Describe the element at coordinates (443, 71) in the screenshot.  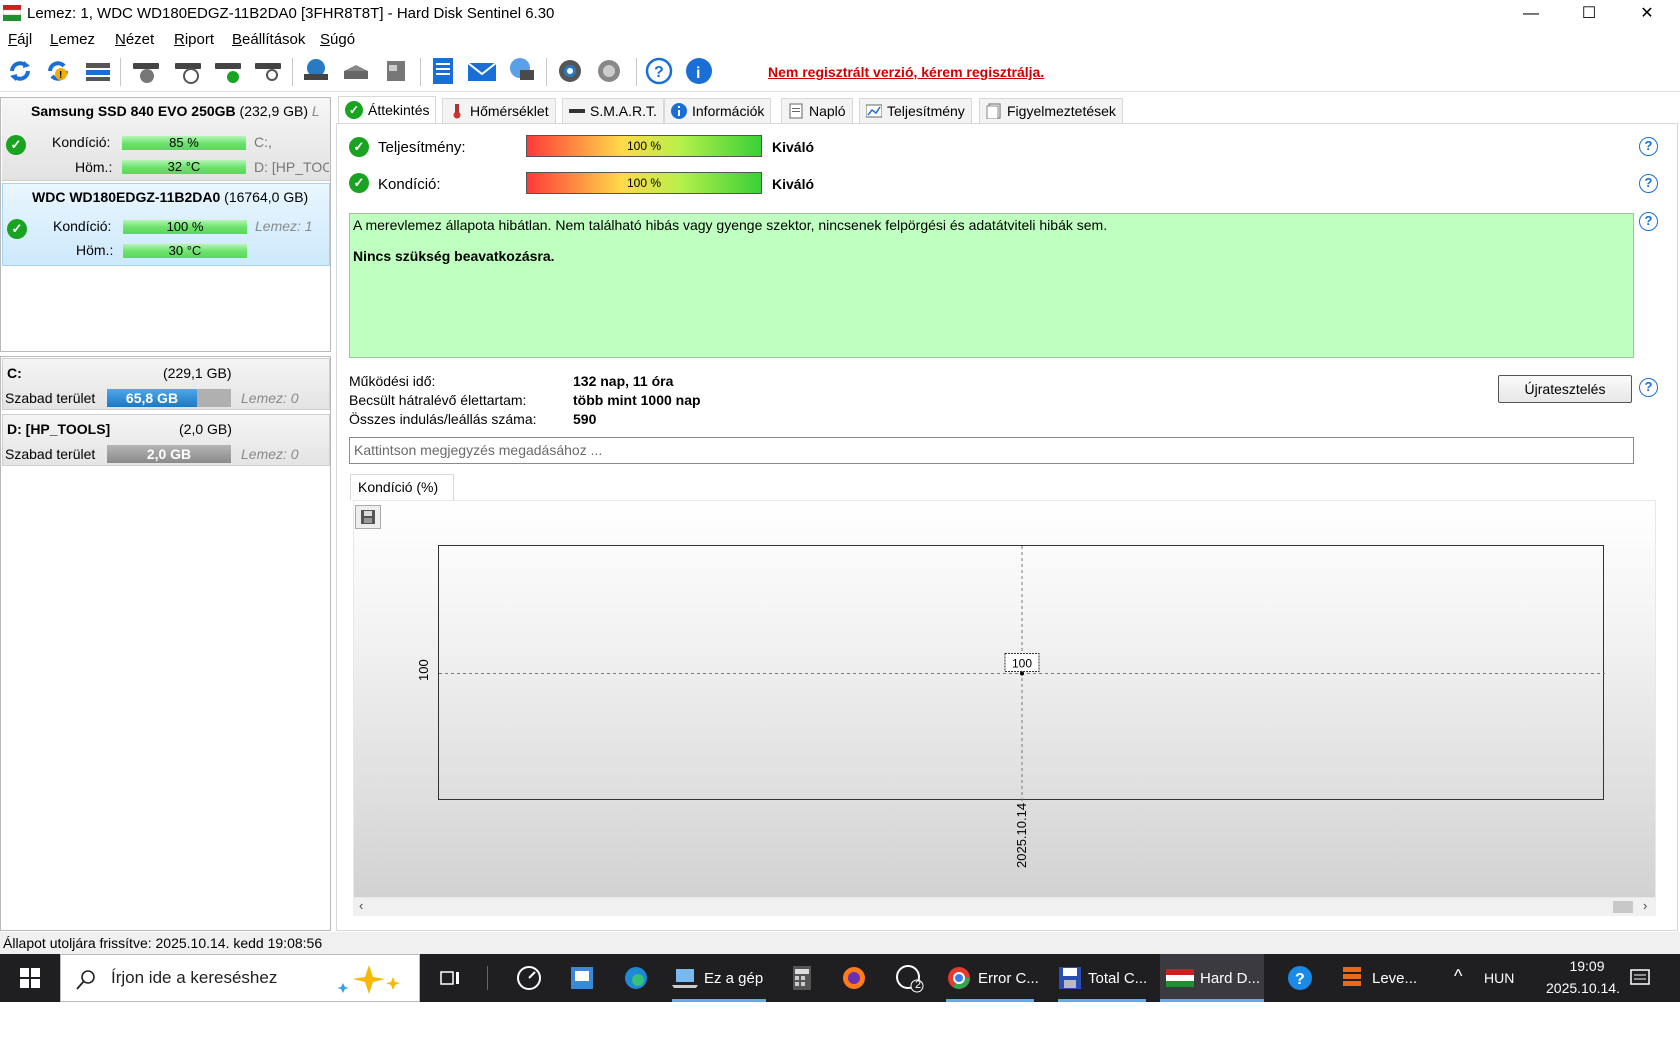
I see `report-icon` at that location.